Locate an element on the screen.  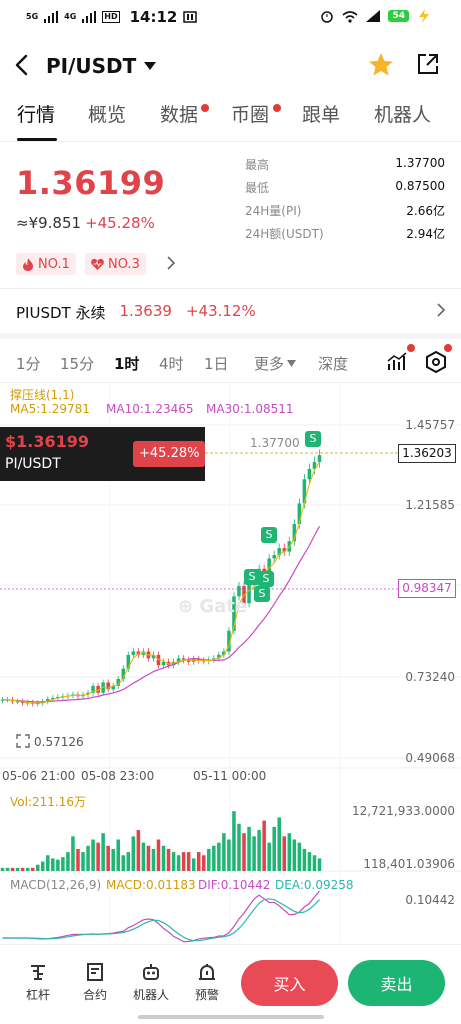
crosshair-price-tag: 0.98347 is located at coordinates (427, 588).